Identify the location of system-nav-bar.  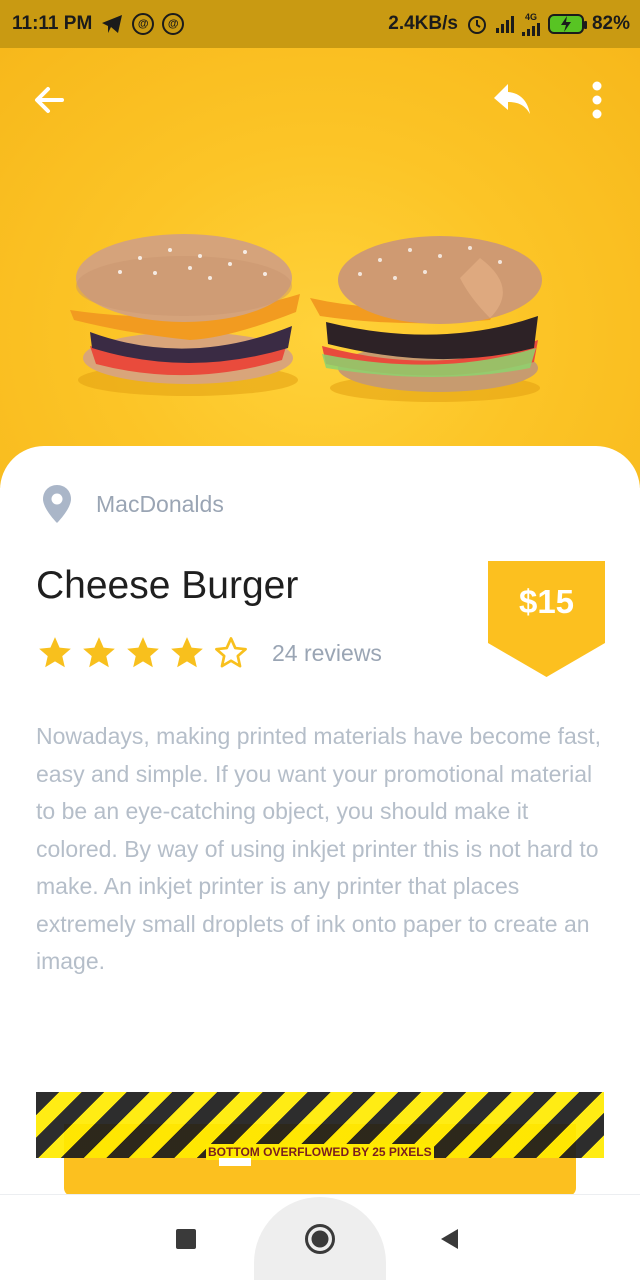
(320, 1237).